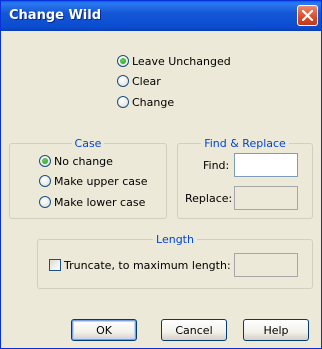 This screenshot has width=322, height=349. I want to click on close-button, so click(307, 15).